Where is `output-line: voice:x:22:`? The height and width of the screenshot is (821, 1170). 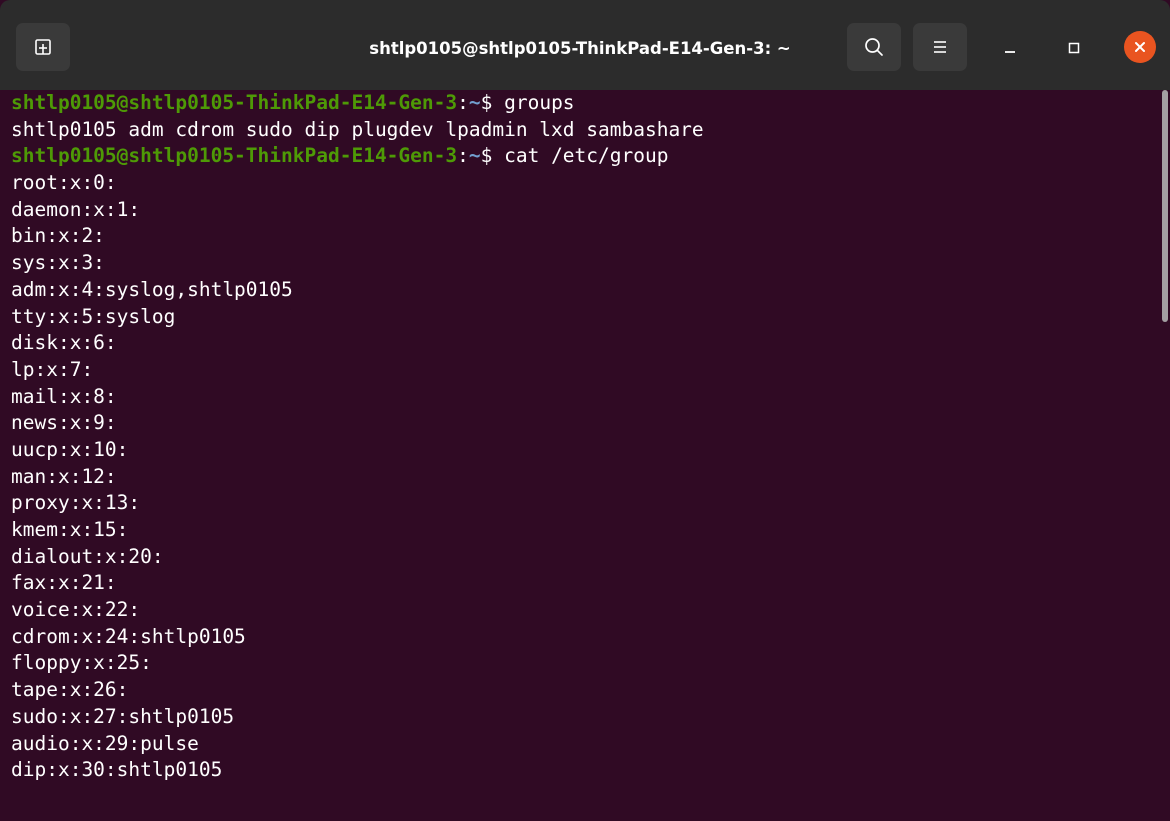 output-line: voice:x:22: is located at coordinates (76, 610).